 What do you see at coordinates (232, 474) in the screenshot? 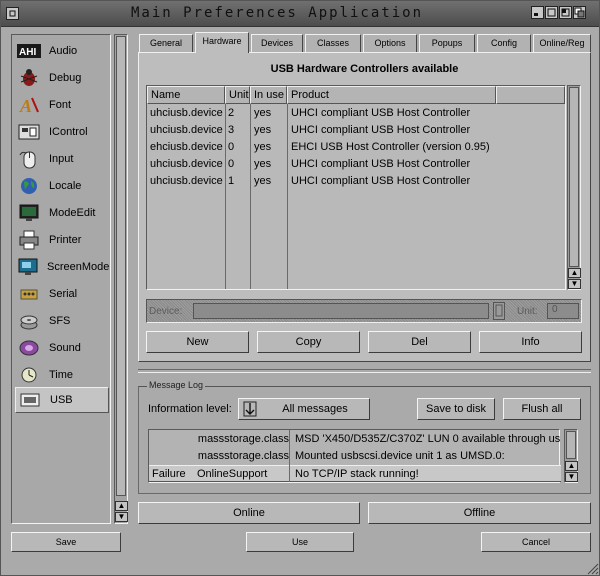
I see `log-source: OnlineSupport` at bounding box center [232, 474].